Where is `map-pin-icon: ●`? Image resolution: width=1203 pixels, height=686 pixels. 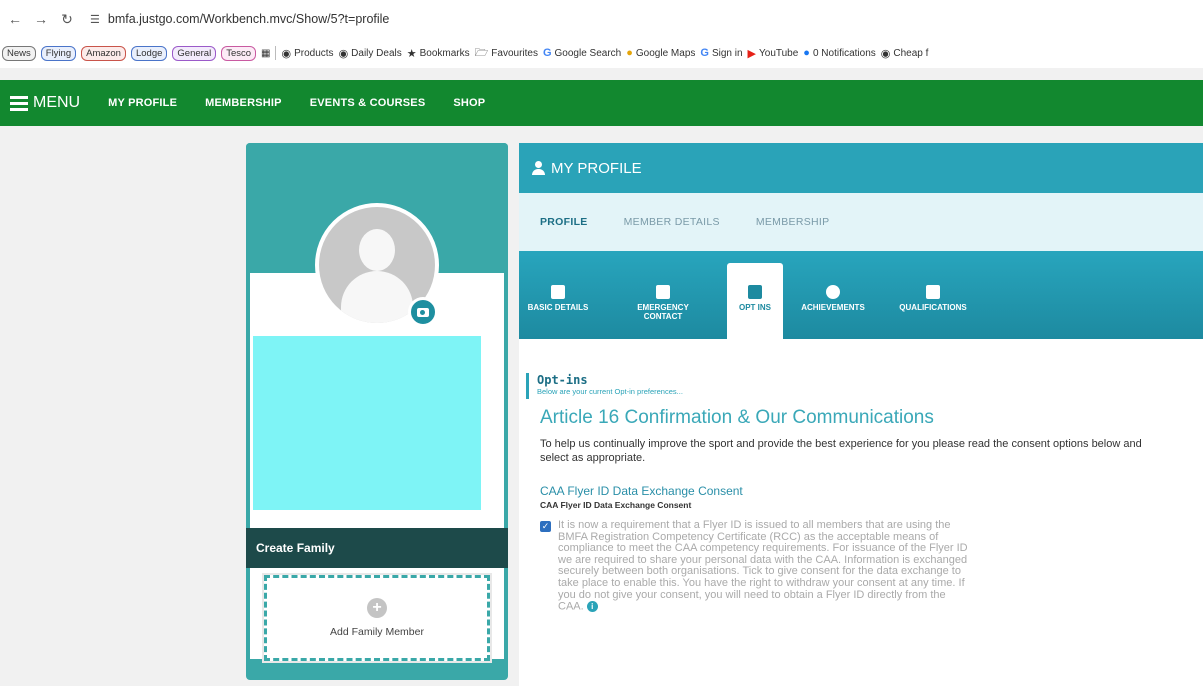 map-pin-icon: ● is located at coordinates (629, 53).